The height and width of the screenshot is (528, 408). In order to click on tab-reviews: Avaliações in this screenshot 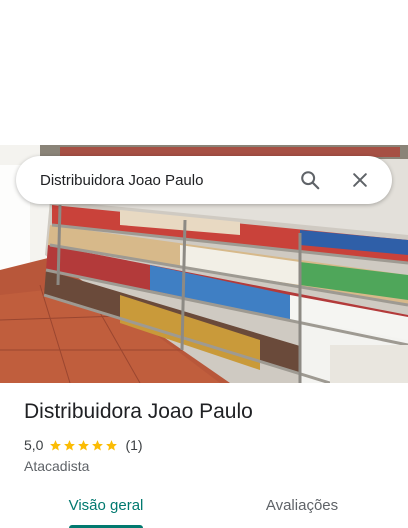, I will do `click(302, 508)`.